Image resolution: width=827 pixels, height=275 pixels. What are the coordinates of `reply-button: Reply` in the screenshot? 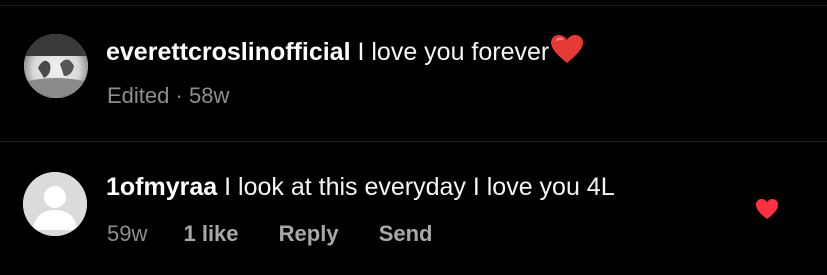 It's located at (309, 234).